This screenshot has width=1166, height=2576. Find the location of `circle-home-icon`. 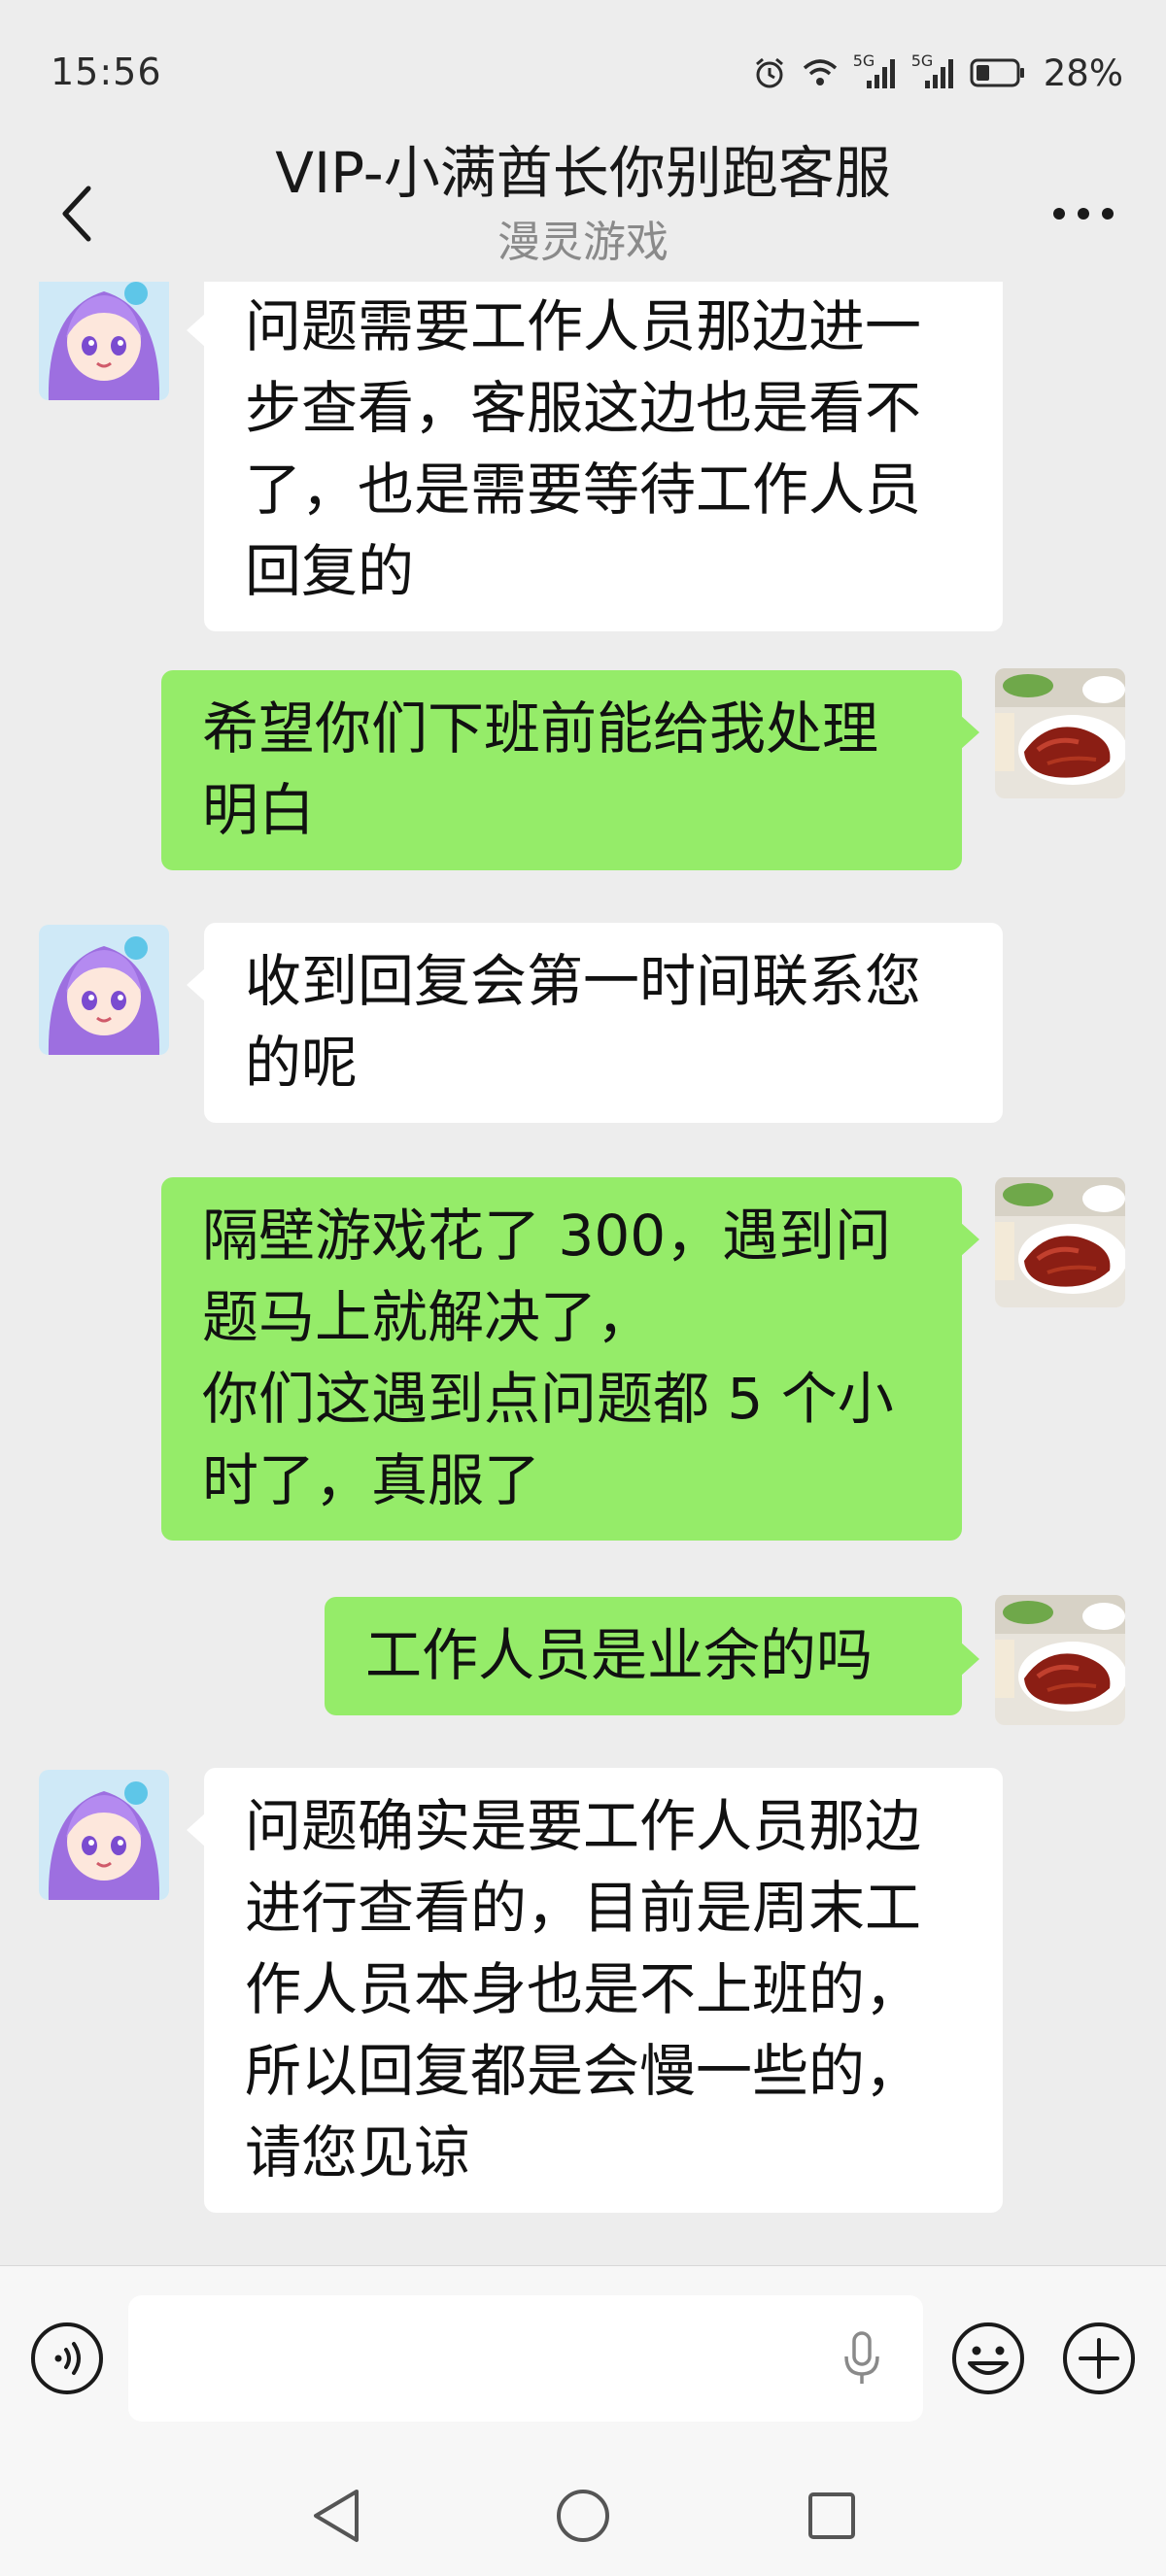

circle-home-icon is located at coordinates (583, 2516).